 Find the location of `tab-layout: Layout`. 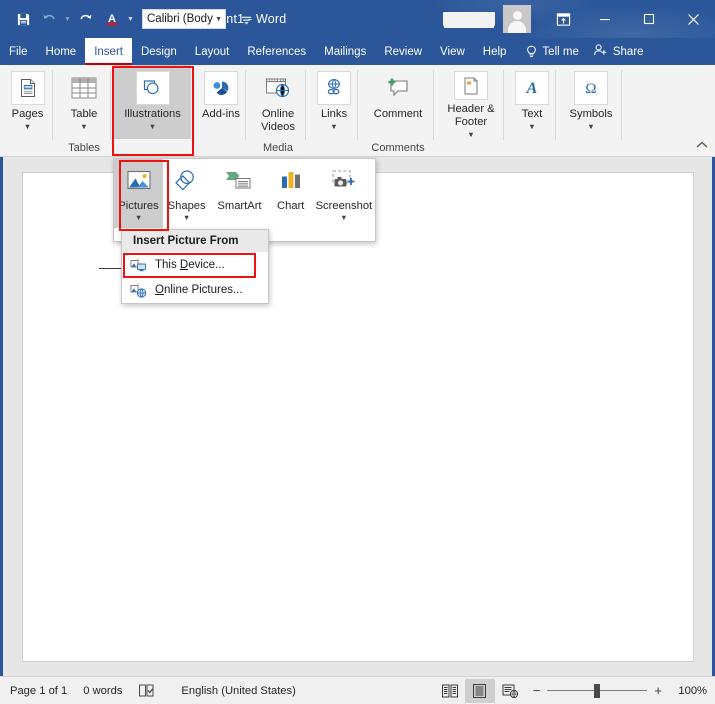

tab-layout: Layout is located at coordinates (212, 51).